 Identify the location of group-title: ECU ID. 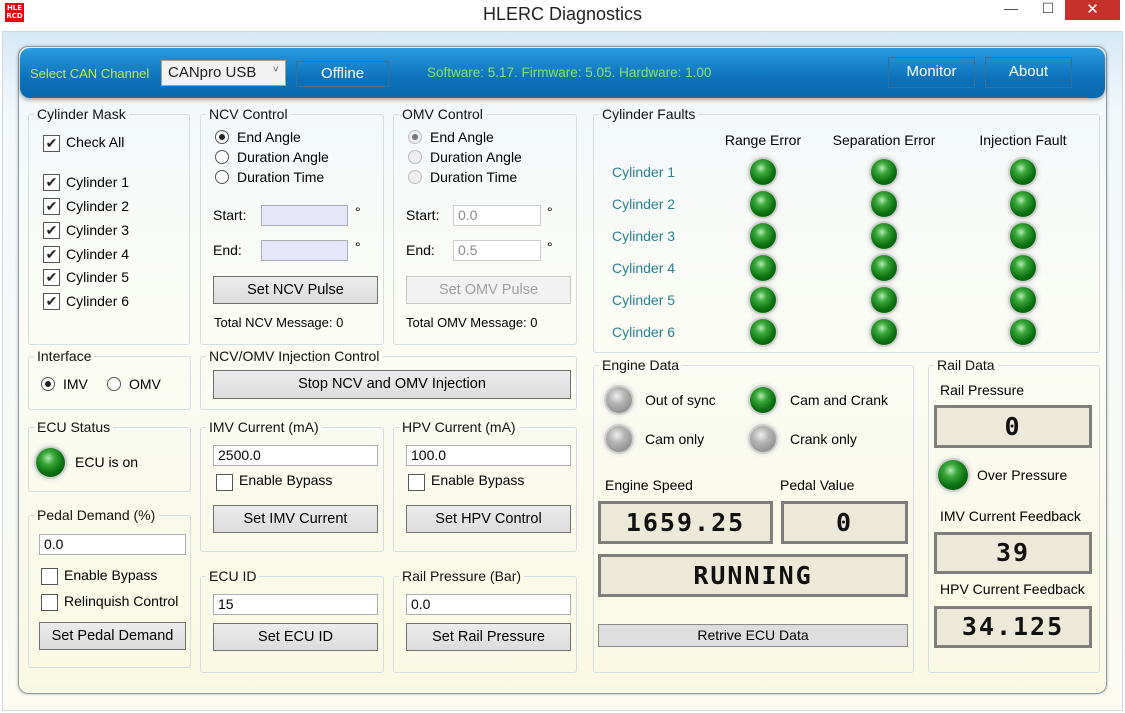
(233, 576).